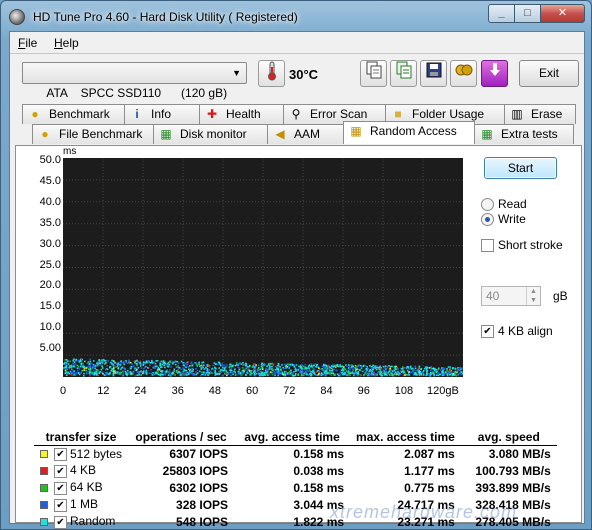 The image size is (592, 530). I want to click on tab-health: ✚ Health, so click(241, 114).